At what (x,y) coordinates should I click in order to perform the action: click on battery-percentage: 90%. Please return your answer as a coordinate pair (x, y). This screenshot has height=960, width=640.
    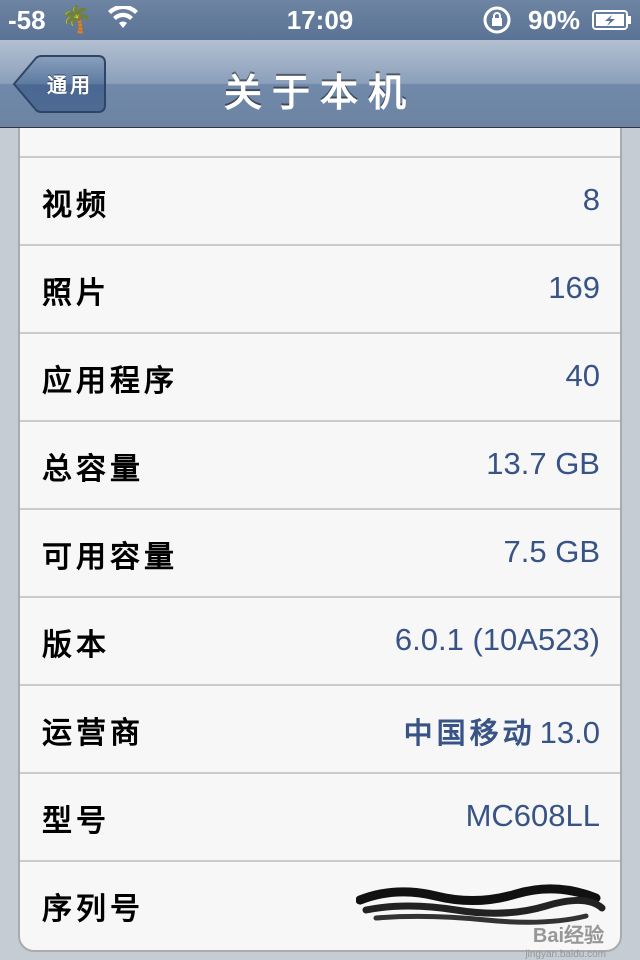
    Looking at the image, I should click on (554, 20).